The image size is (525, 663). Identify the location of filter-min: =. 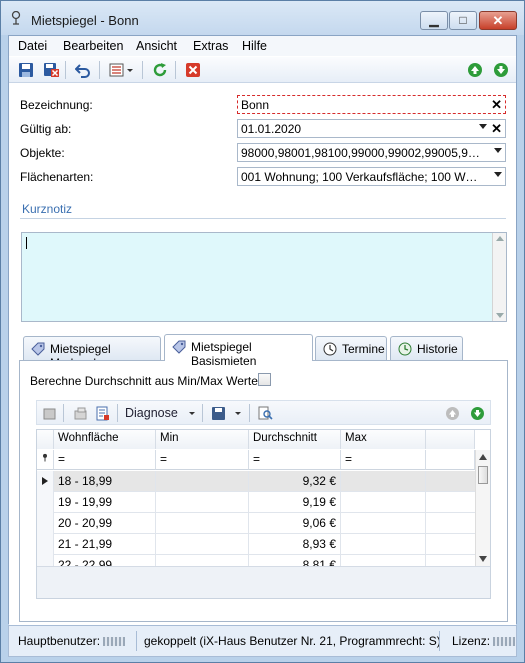
(202, 460).